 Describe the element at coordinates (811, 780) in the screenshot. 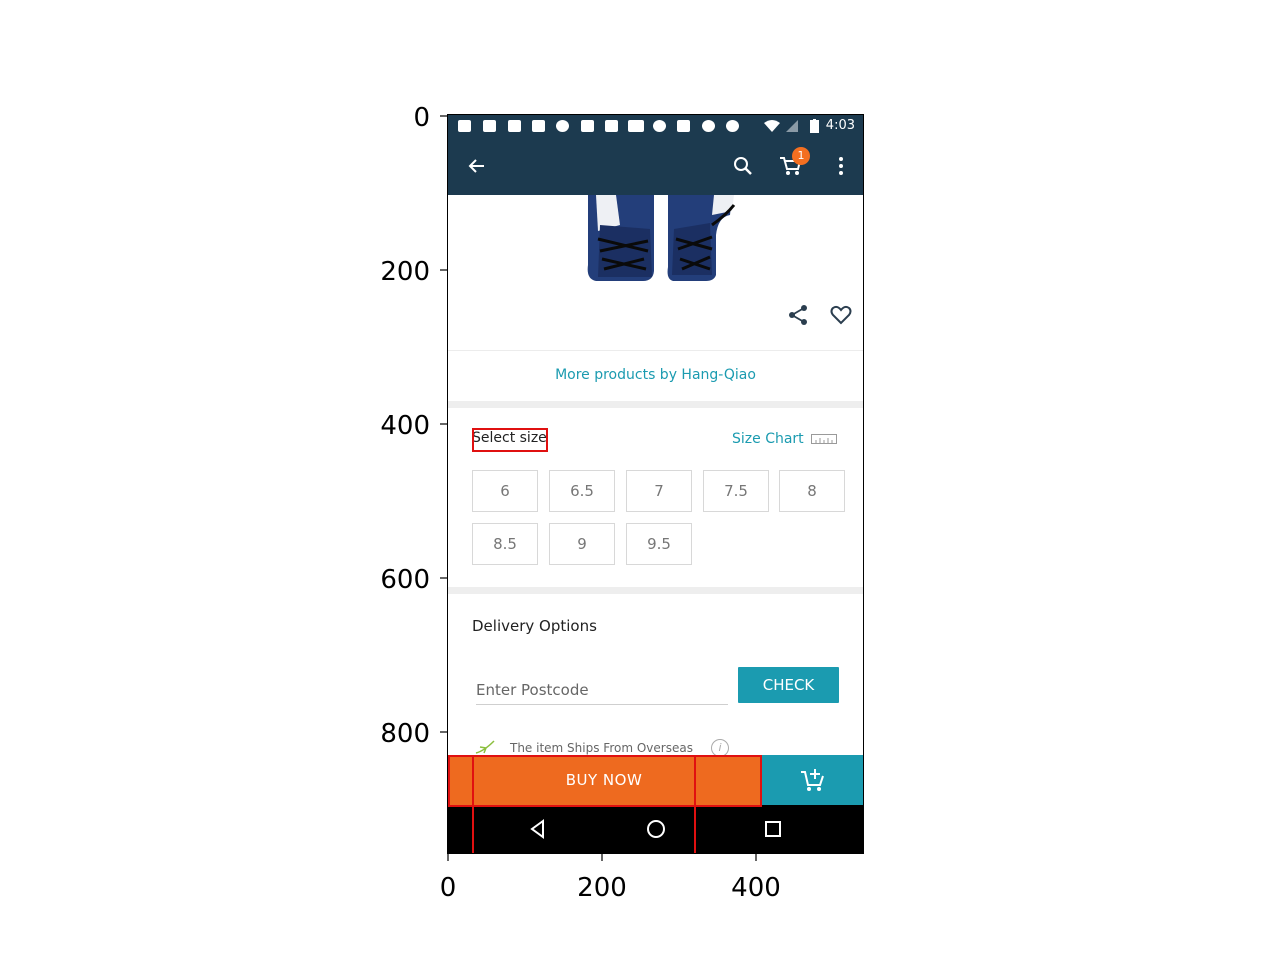

I see `add-to-cart-icon` at that location.